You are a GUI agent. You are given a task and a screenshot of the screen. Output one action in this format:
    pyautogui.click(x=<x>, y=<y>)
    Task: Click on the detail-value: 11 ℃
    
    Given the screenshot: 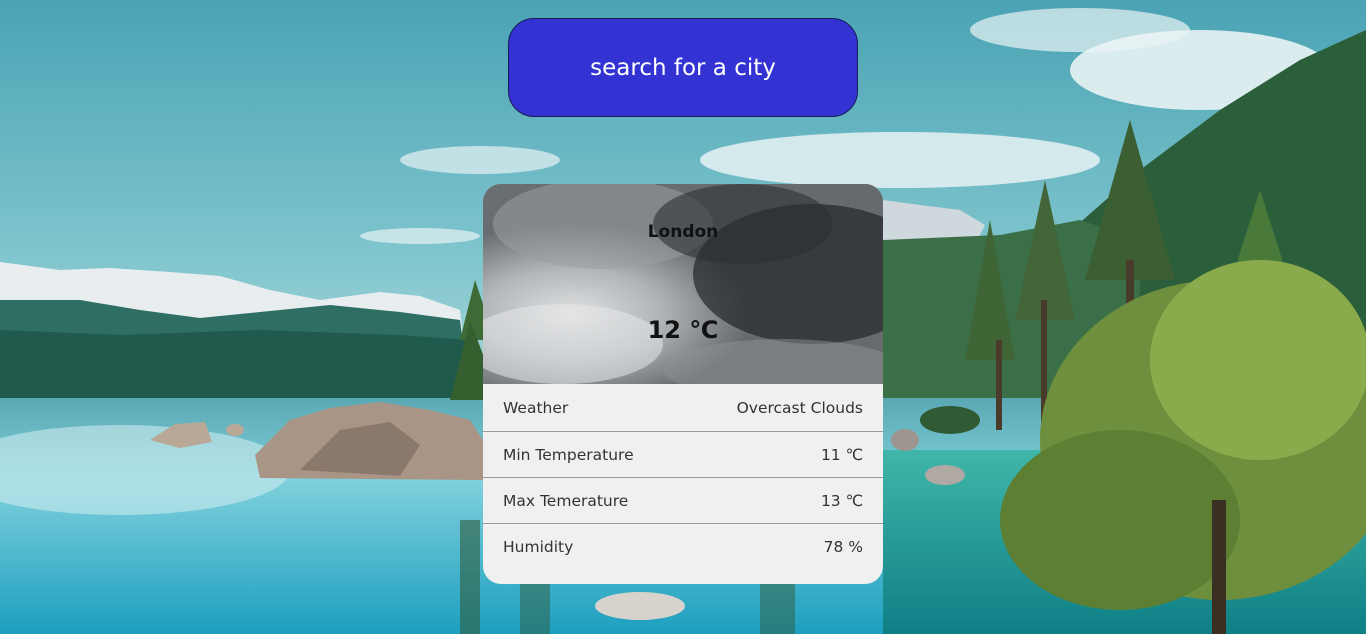 What is the action you would take?
    pyautogui.click(x=841, y=454)
    